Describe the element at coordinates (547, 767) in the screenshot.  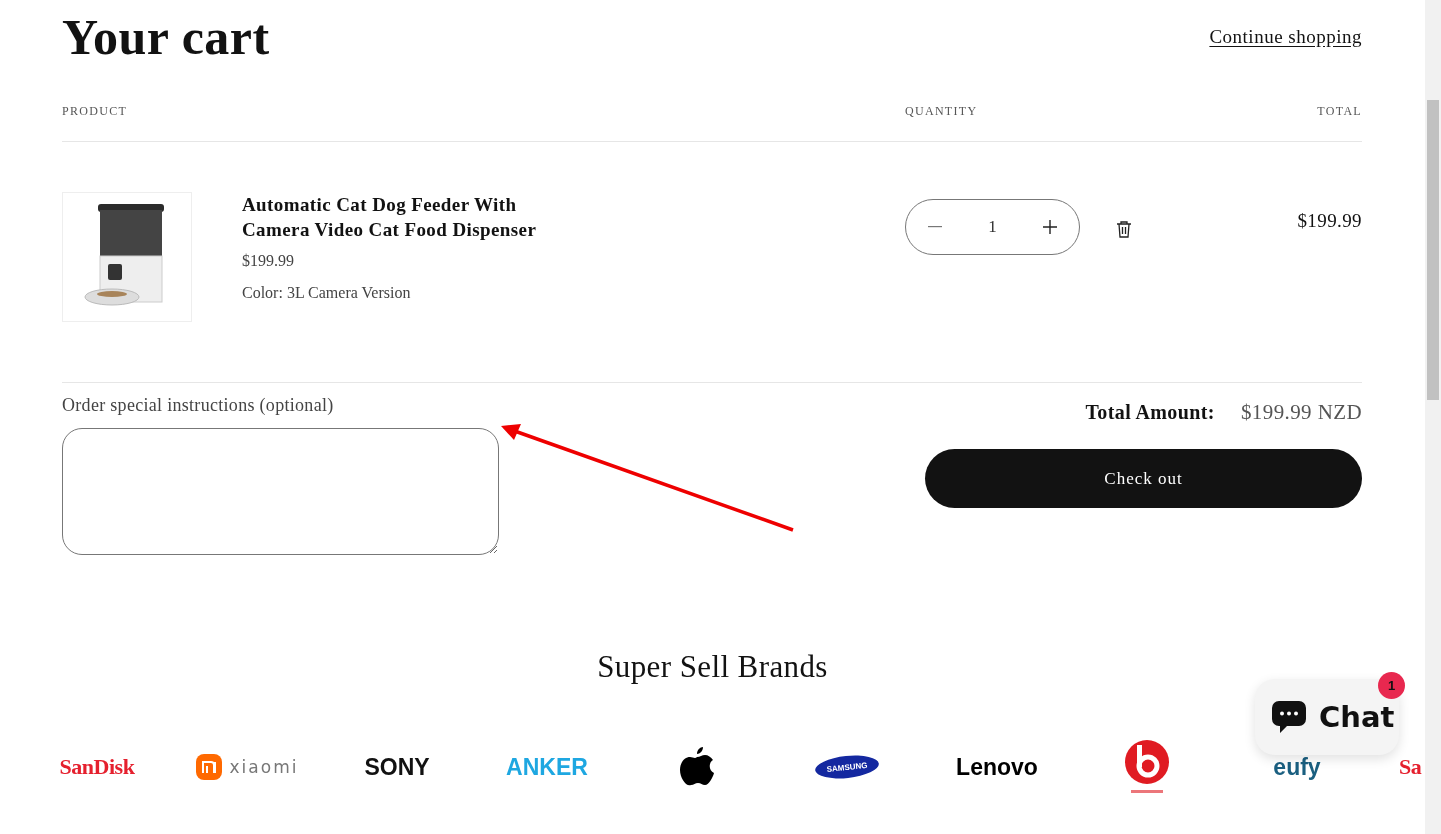
I see `brand-logo: ANKER` at that location.